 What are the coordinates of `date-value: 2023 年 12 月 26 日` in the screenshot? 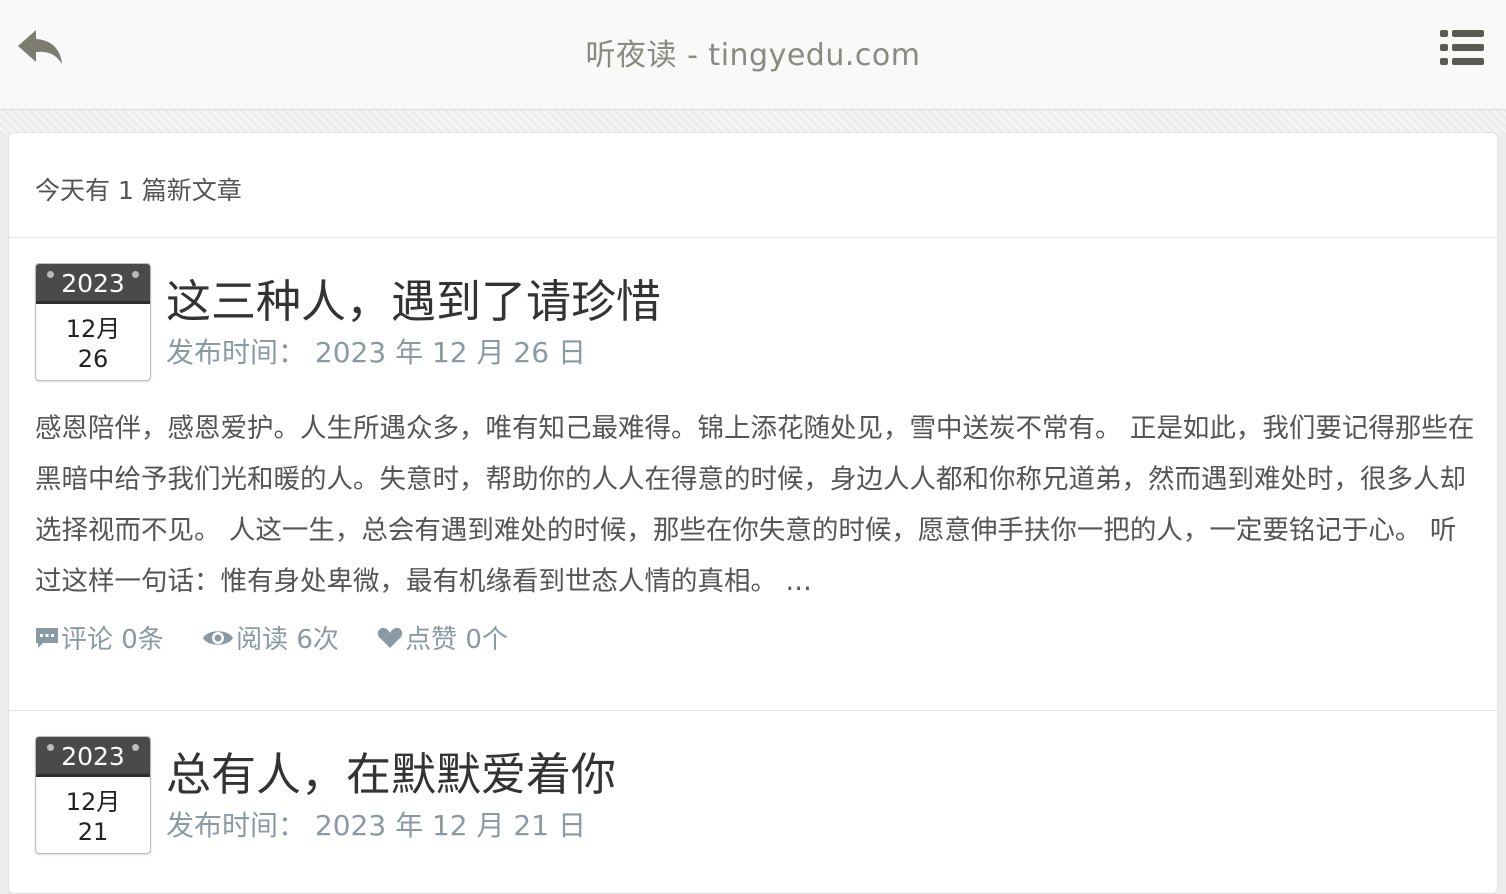 It's located at (450, 352).